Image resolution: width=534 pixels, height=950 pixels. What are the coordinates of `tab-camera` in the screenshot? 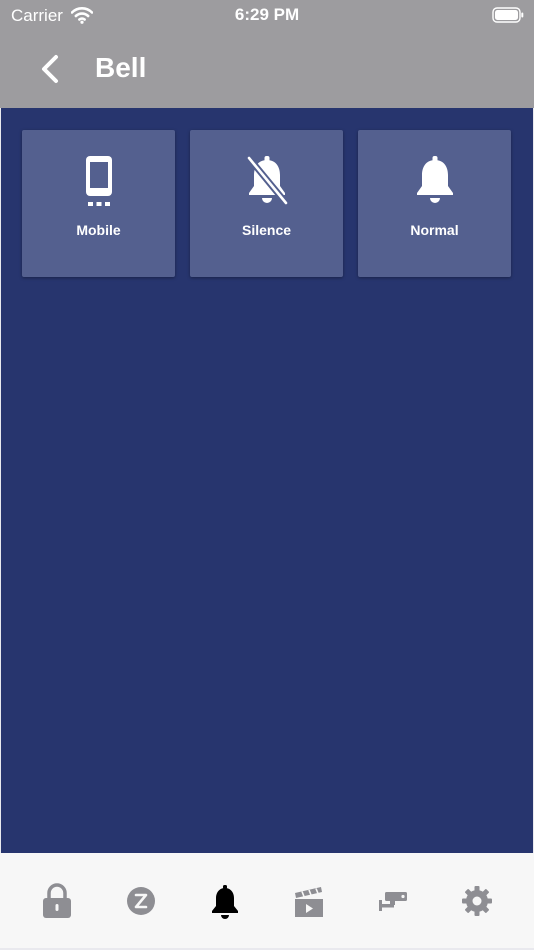 It's located at (393, 901).